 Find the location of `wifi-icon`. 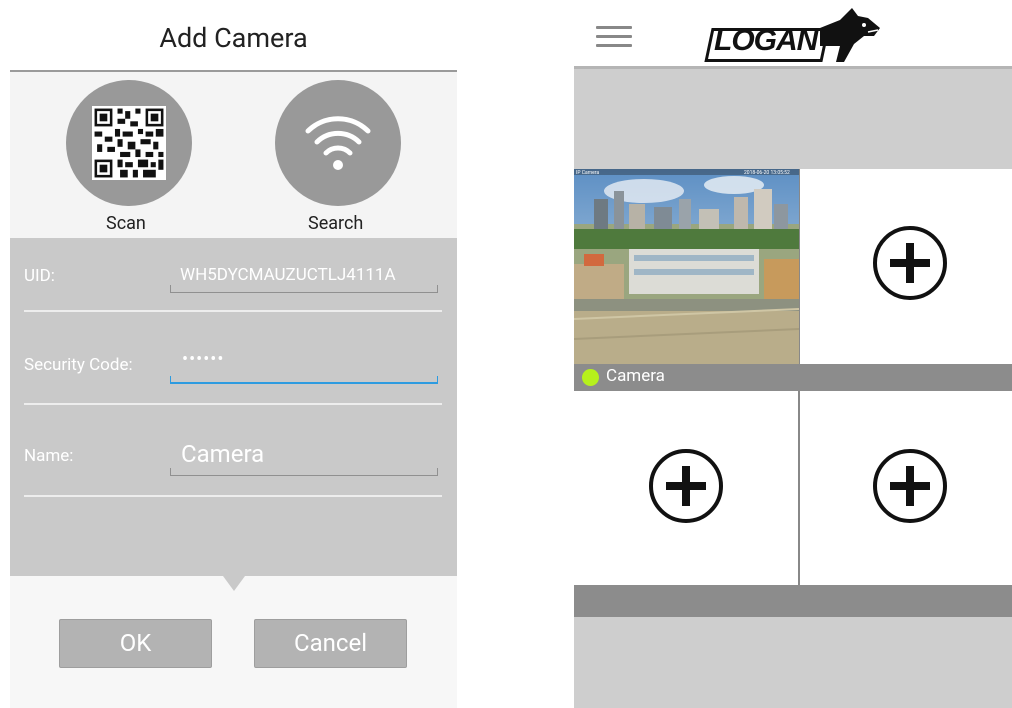

wifi-icon is located at coordinates (338, 143).